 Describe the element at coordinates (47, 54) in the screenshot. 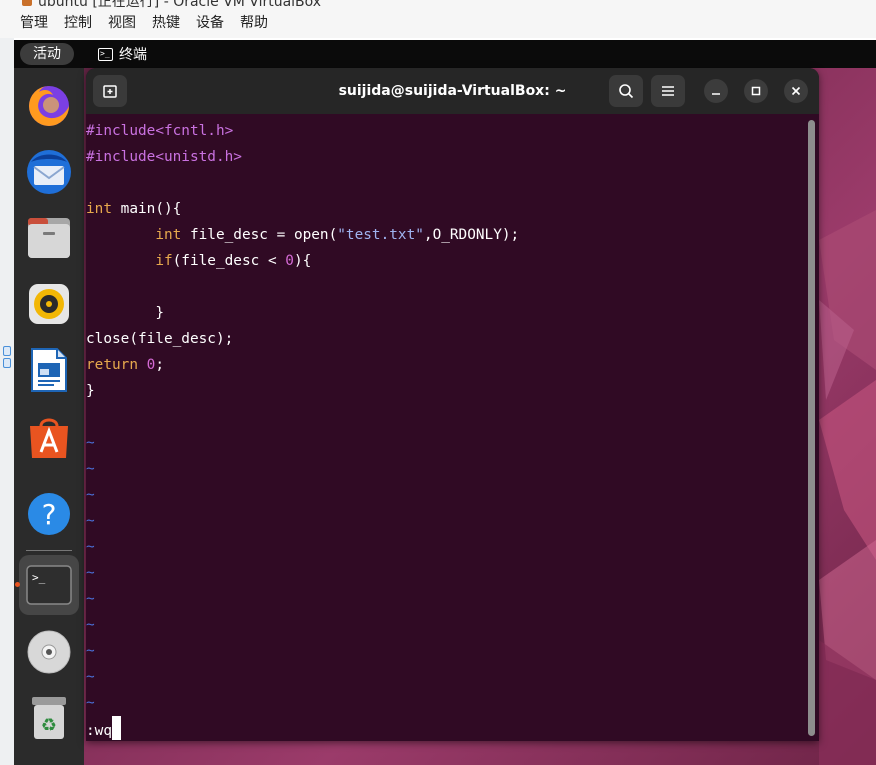

I see `activities-button: 活动` at that location.